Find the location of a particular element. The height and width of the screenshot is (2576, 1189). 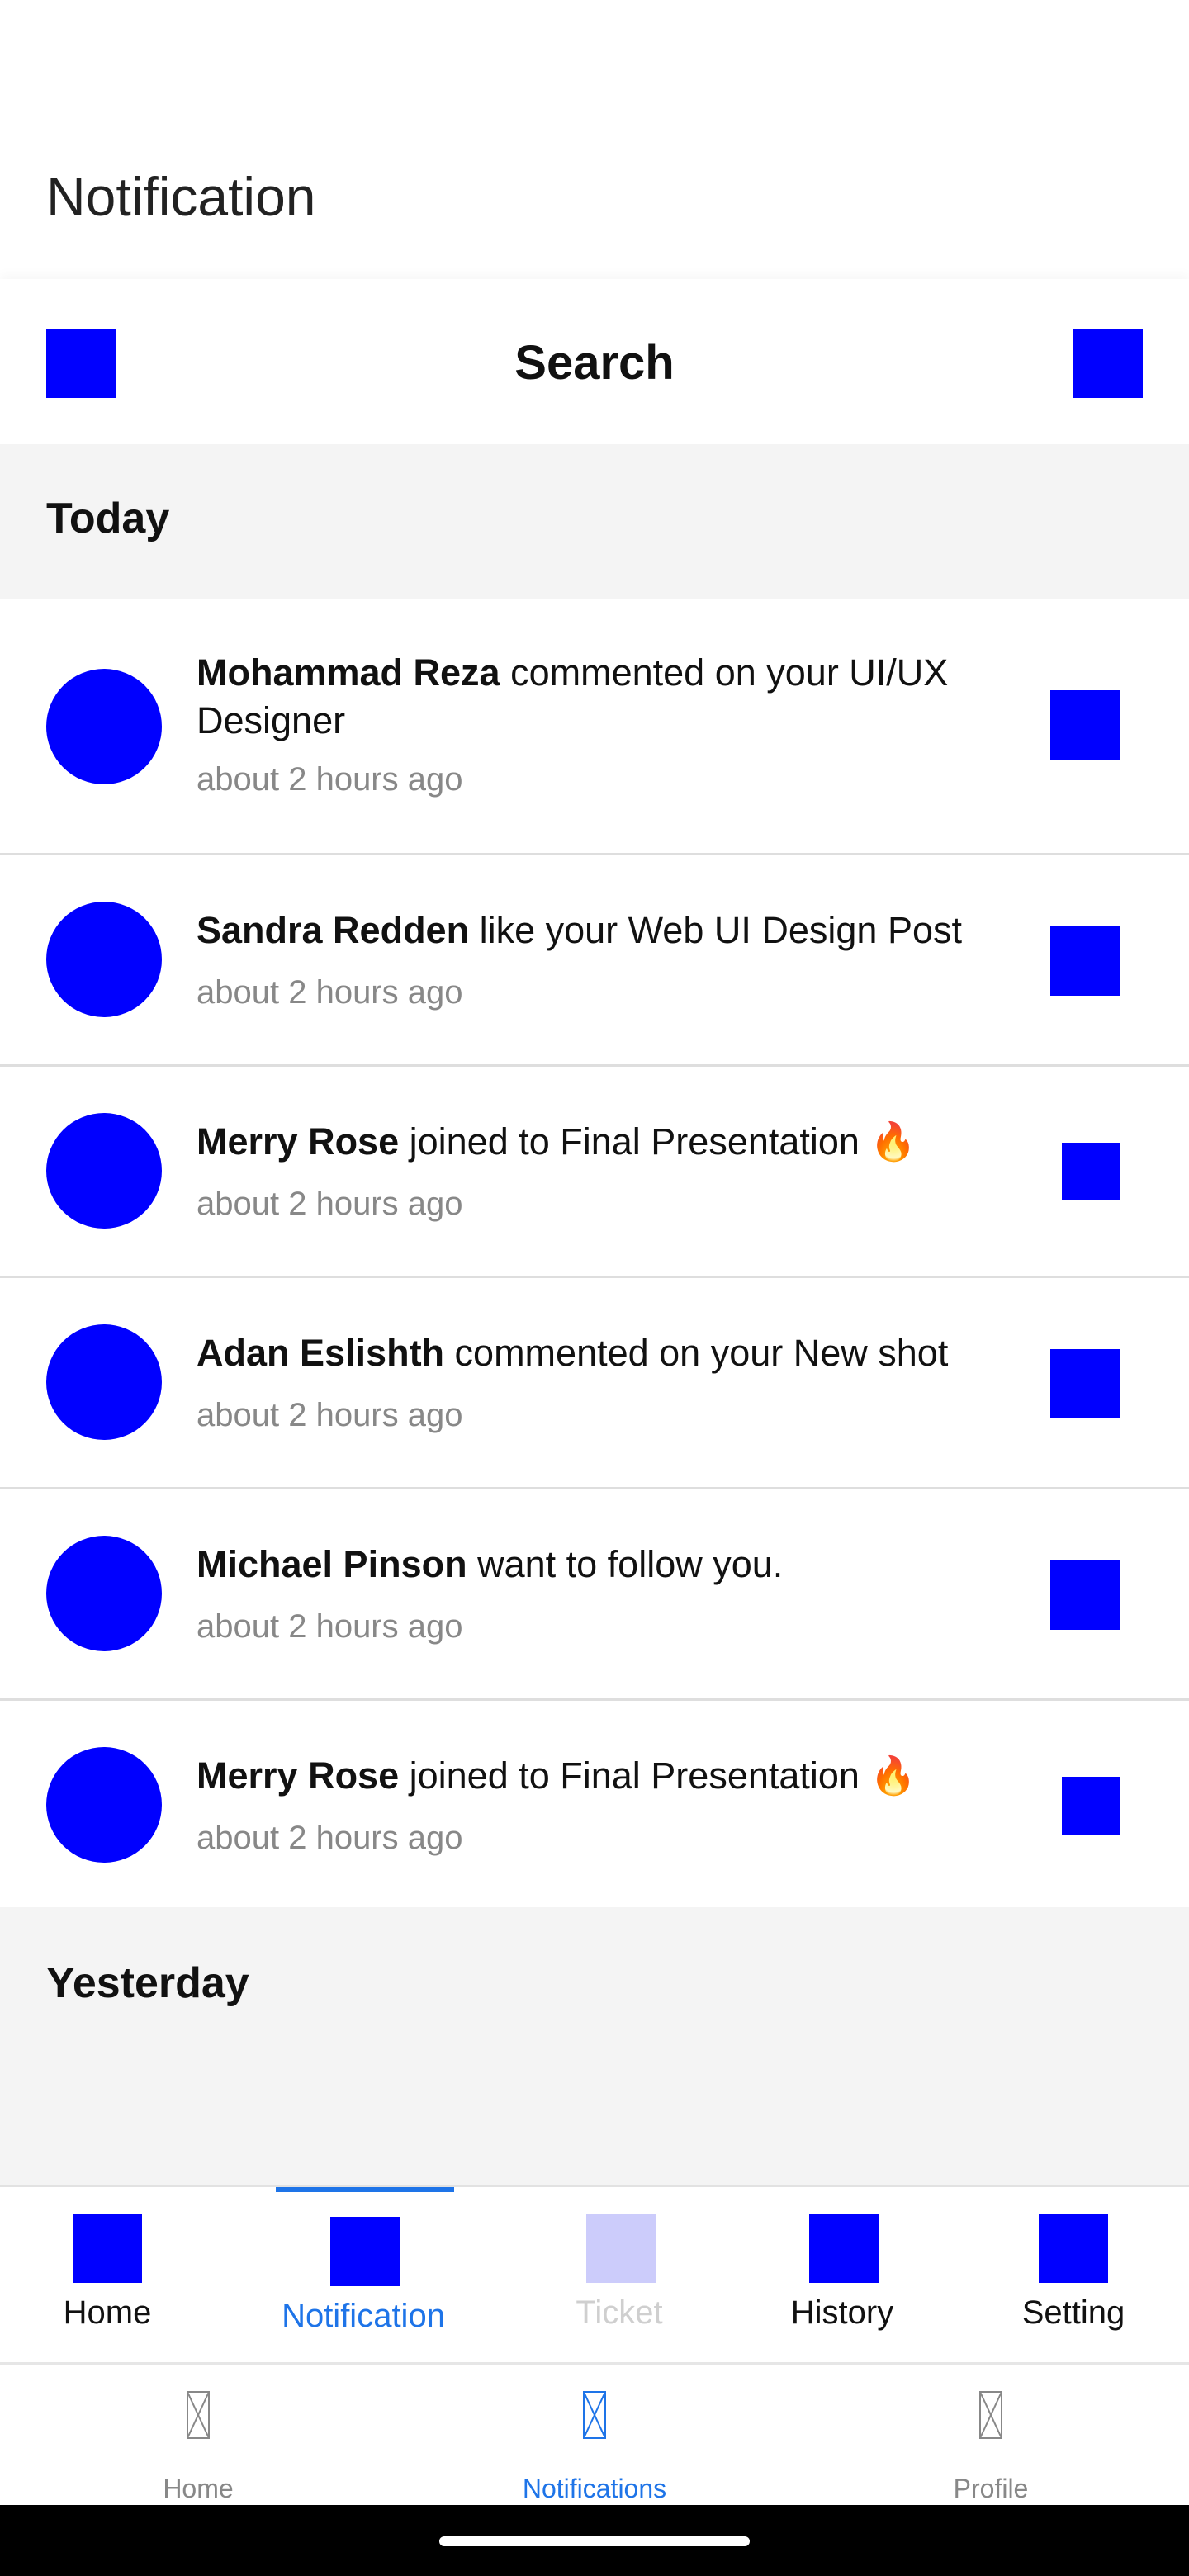

tab-label: Setting is located at coordinates (1073, 2312).